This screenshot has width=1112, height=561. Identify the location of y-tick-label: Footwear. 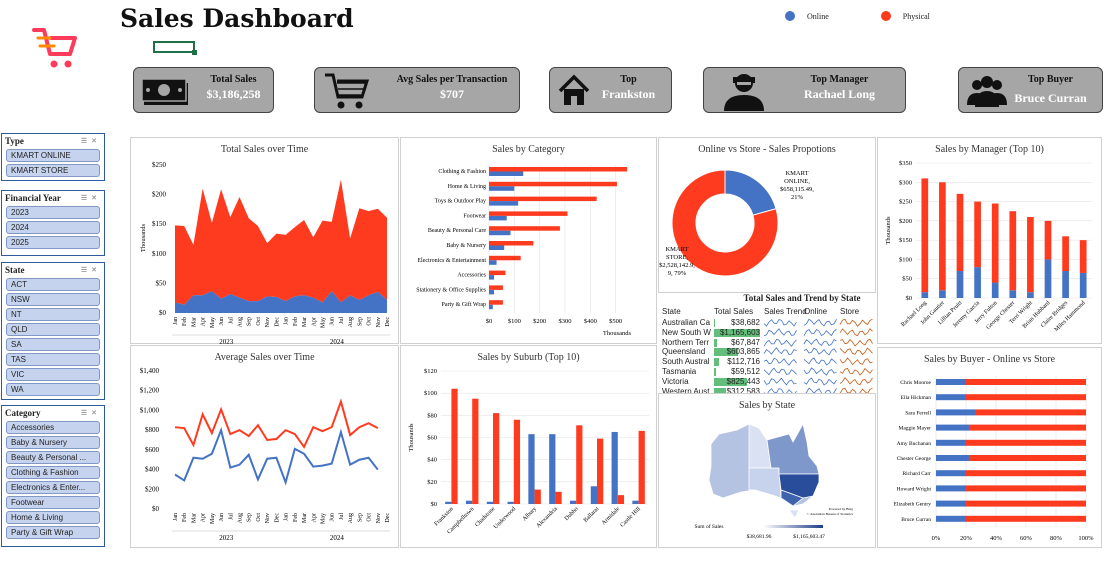
(474, 216).